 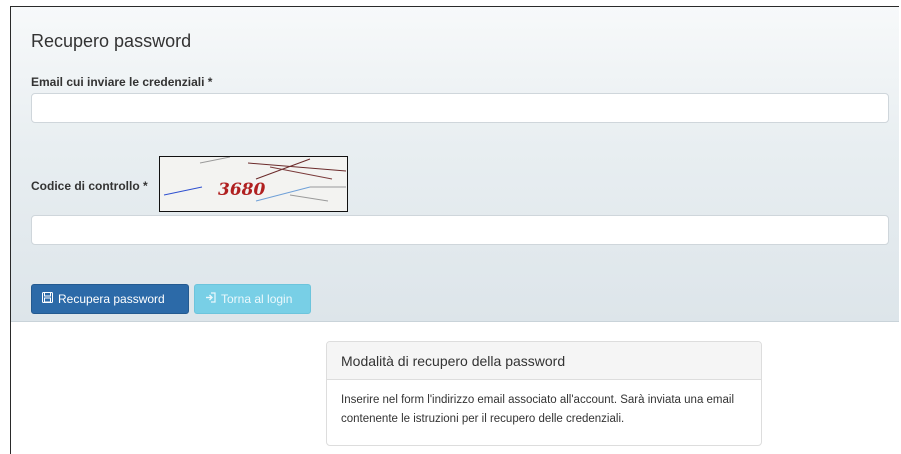 I want to click on recover-password-label: Recupera password, so click(x=111, y=299).